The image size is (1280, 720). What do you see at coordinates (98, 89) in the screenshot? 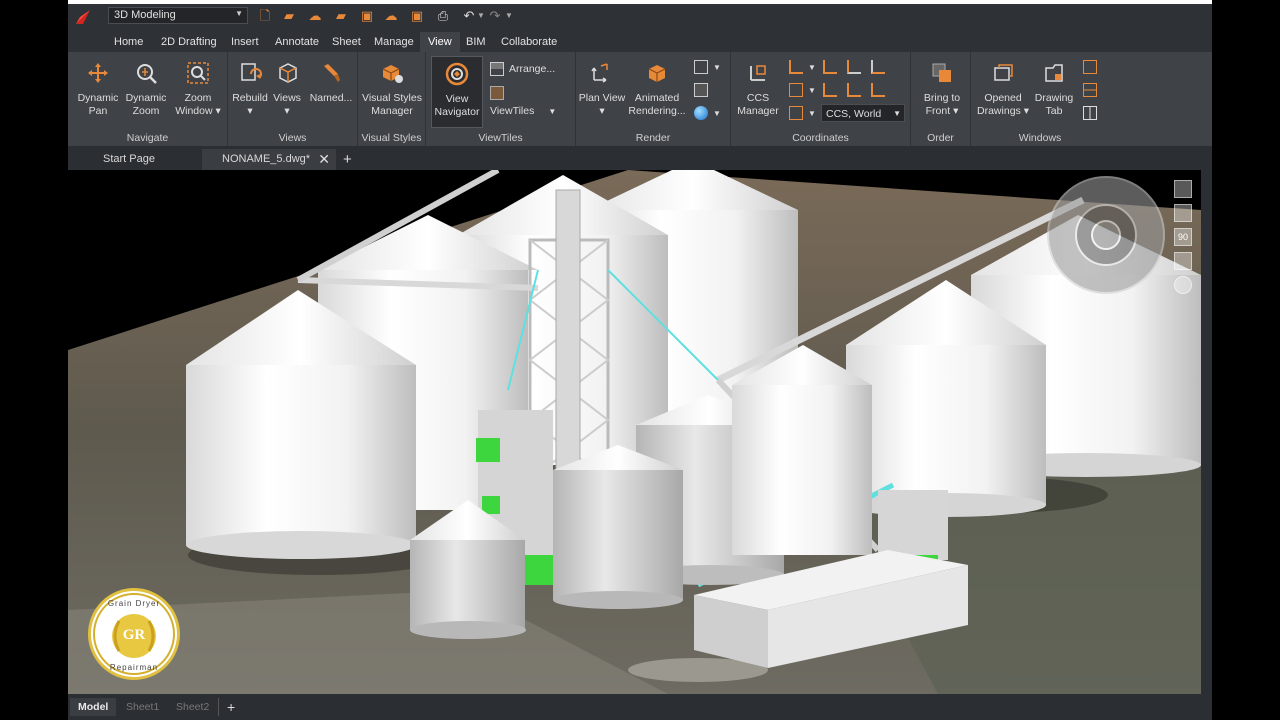
I see `dynamic-pan-button: Dynamic Pan` at bounding box center [98, 89].